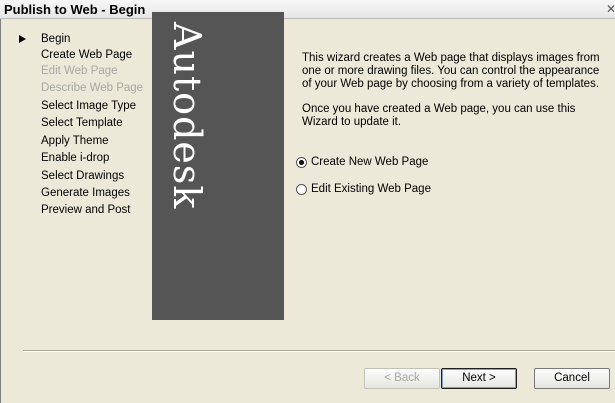 Image resolution: width=615 pixels, height=403 pixels. I want to click on step-apply-theme: Apply Theme, so click(75, 141).